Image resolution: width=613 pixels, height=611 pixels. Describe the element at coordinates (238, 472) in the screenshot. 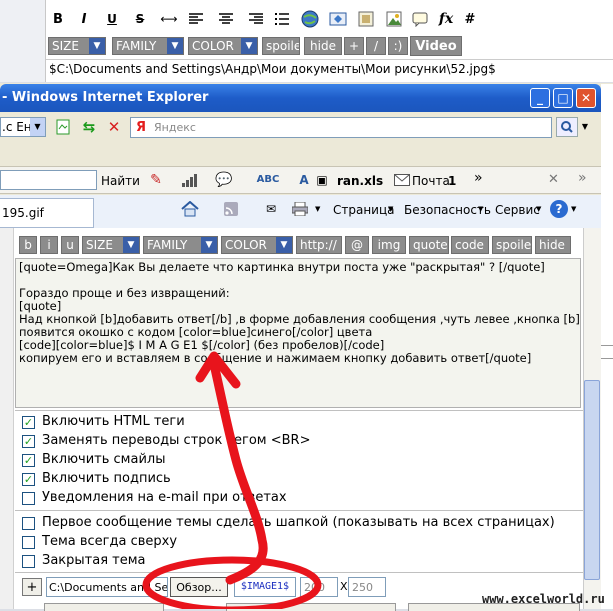

I see `annotation-arrow` at that location.